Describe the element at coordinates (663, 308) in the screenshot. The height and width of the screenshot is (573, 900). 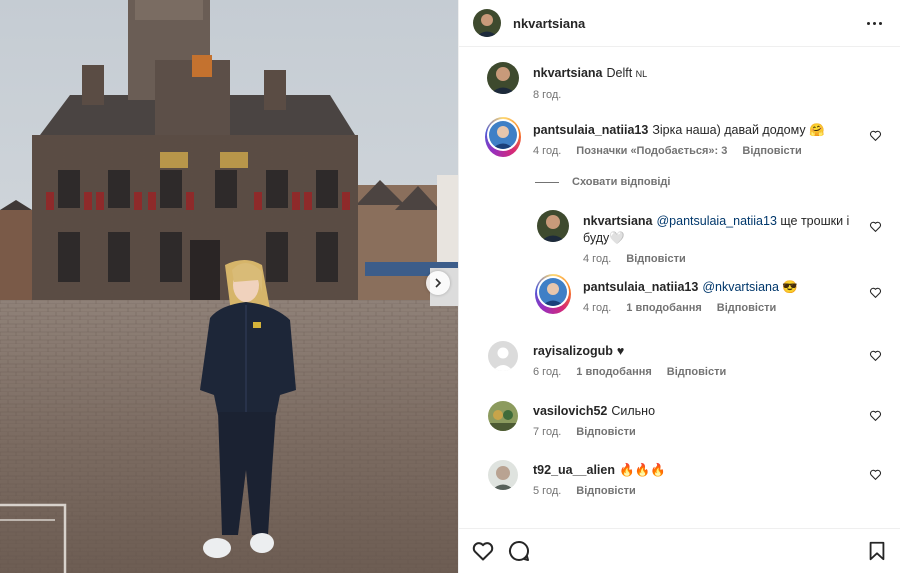
I see `reply-likes: 1 вподобання` at that location.